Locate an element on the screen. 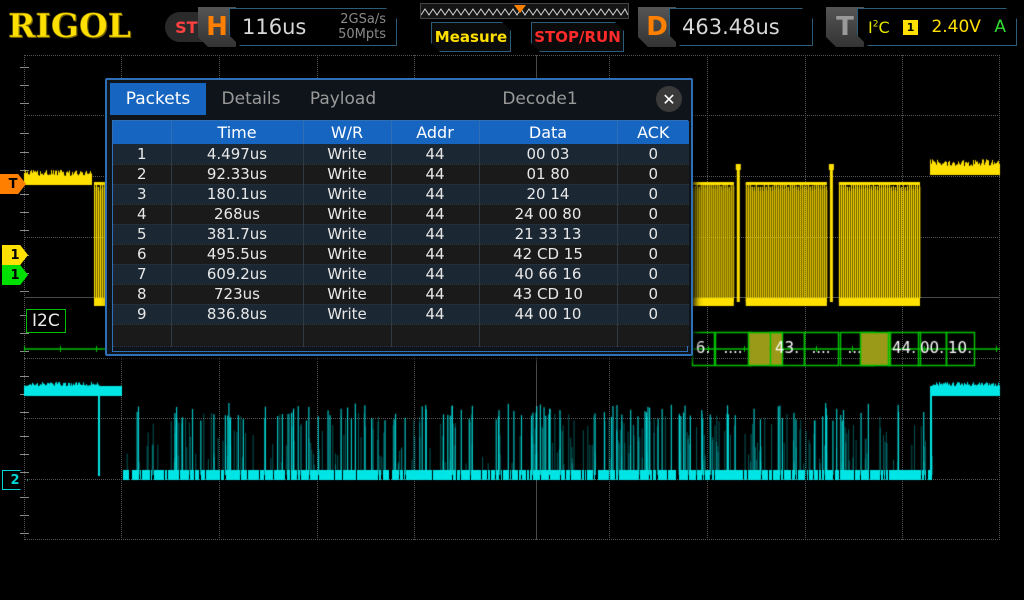 This screenshot has width=1024, height=600. column-header-time: Time is located at coordinates (237, 132).